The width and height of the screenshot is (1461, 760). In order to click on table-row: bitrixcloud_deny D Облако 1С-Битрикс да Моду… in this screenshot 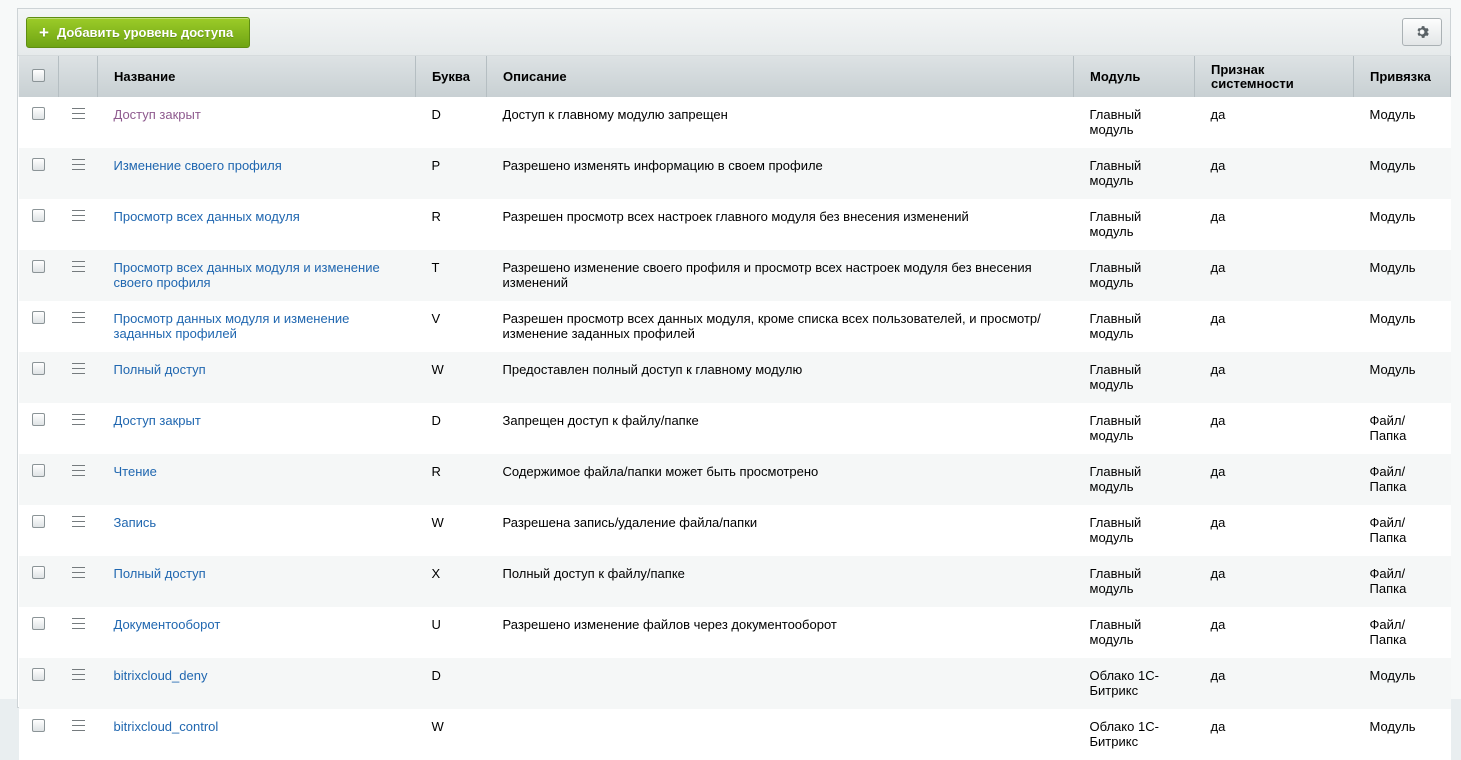, I will do `click(734, 683)`.